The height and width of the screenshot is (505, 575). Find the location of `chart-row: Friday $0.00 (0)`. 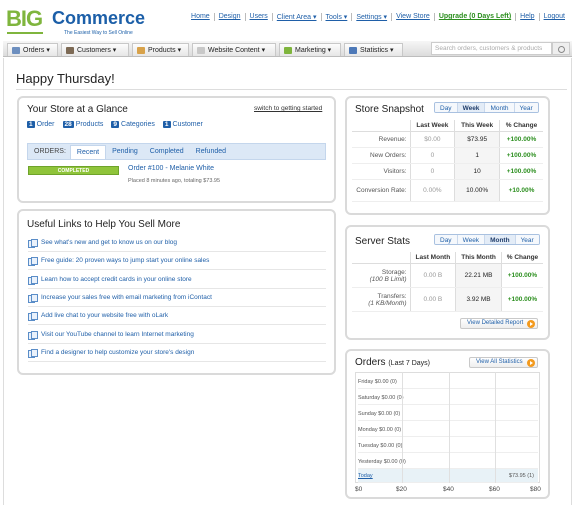

chart-row: Friday $0.00 (0) is located at coordinates (448, 382).